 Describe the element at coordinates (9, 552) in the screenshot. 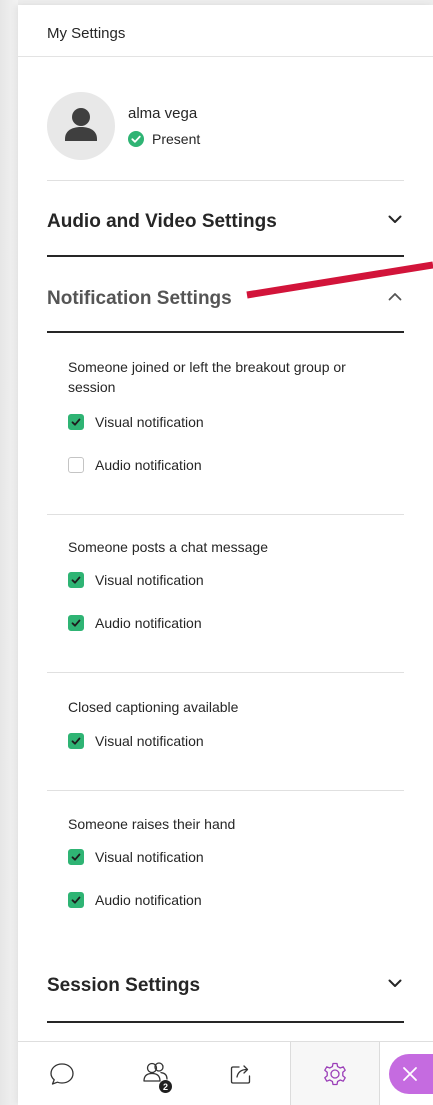

I see `background-edge` at that location.